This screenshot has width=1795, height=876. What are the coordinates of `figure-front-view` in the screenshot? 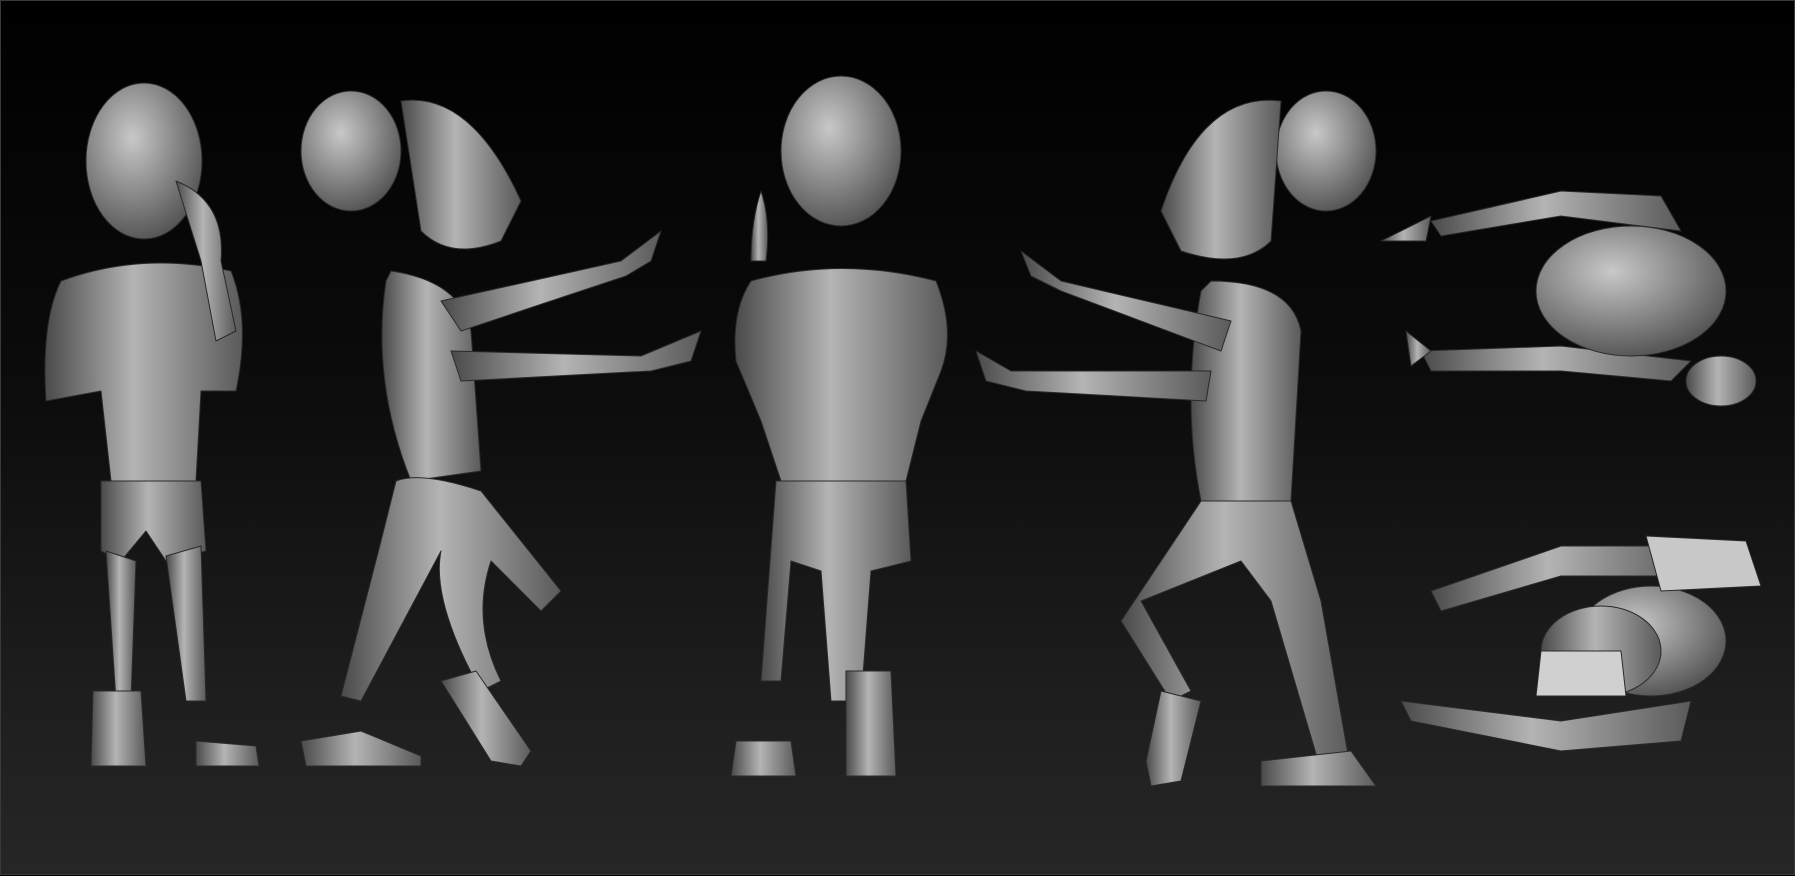 It's located at (152, 424).